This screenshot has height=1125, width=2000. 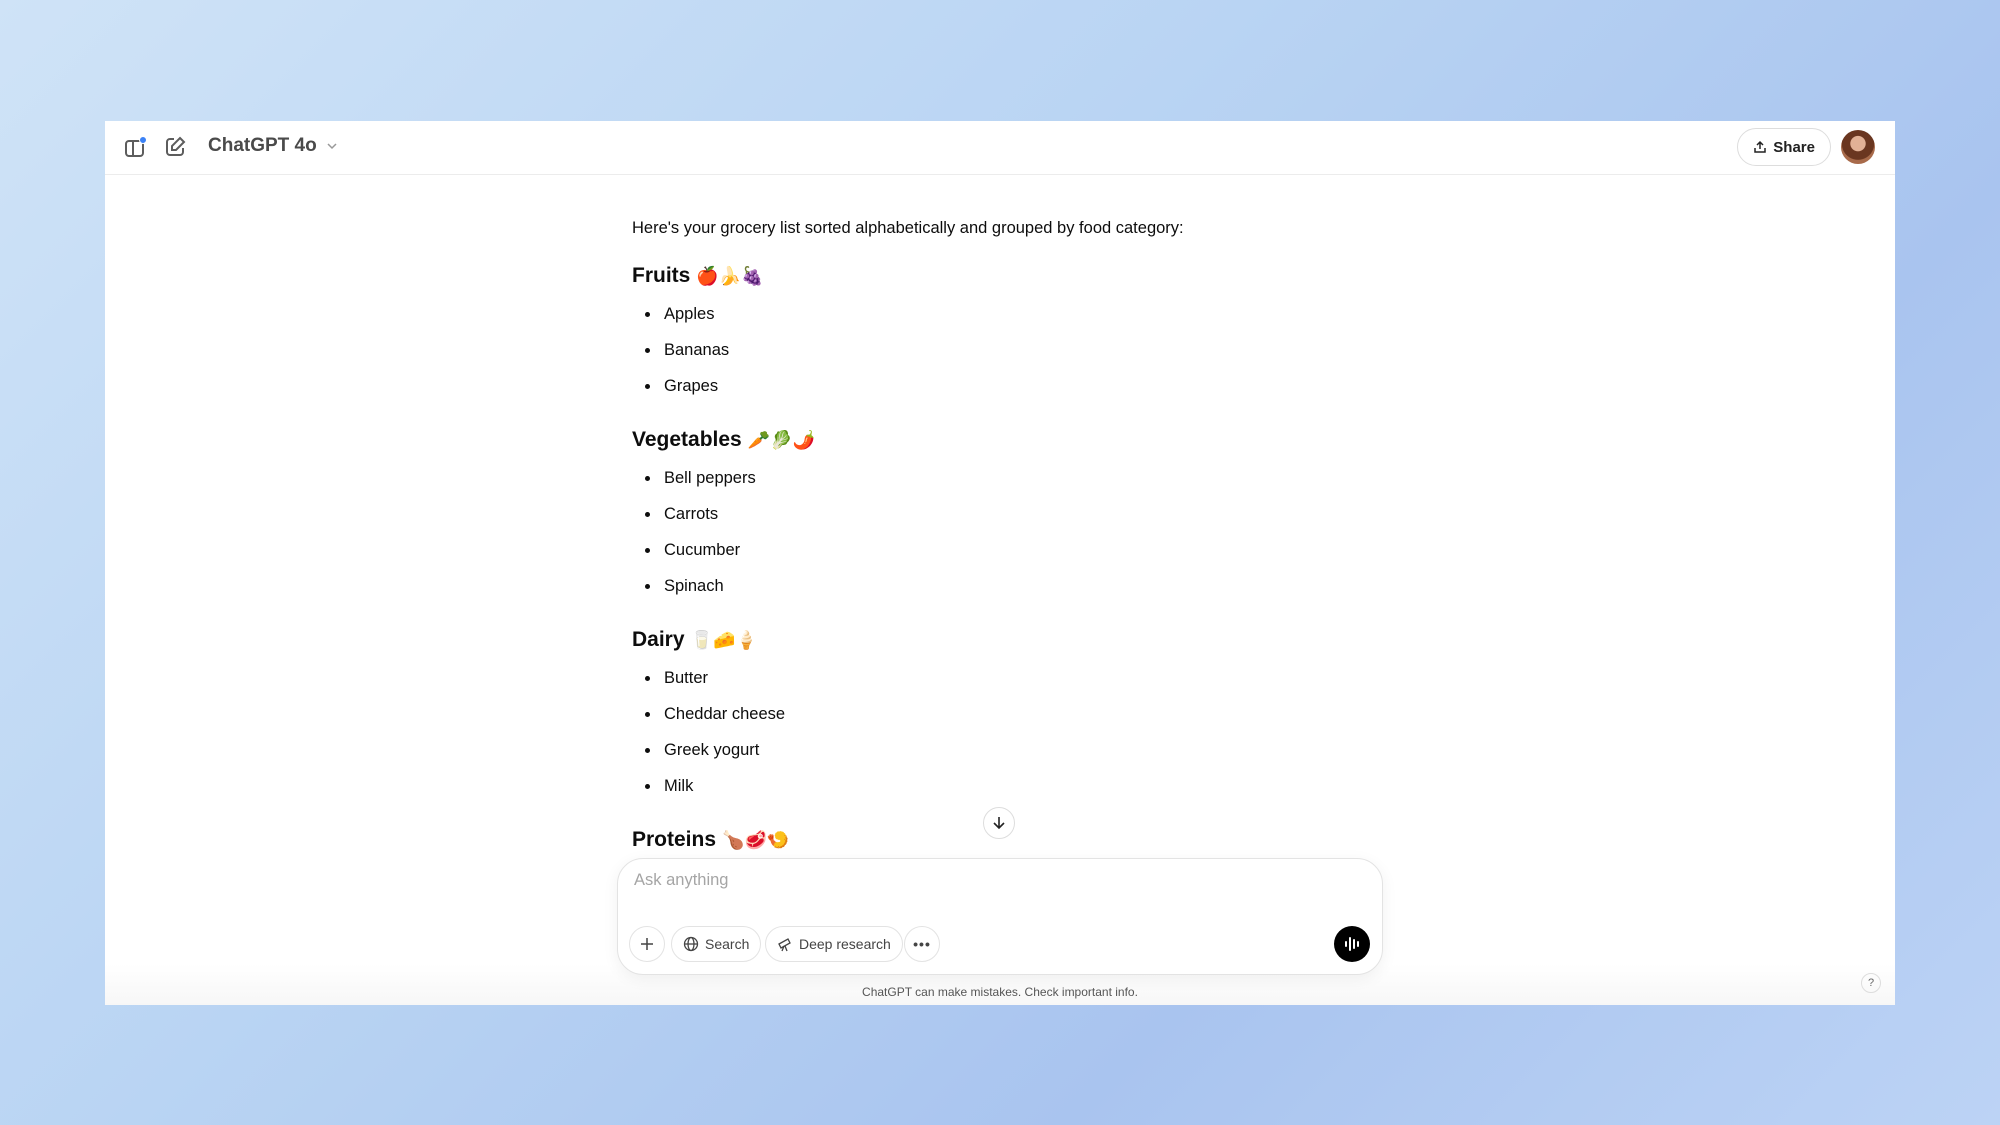 I want to click on search-button: Search, so click(x=716, y=944).